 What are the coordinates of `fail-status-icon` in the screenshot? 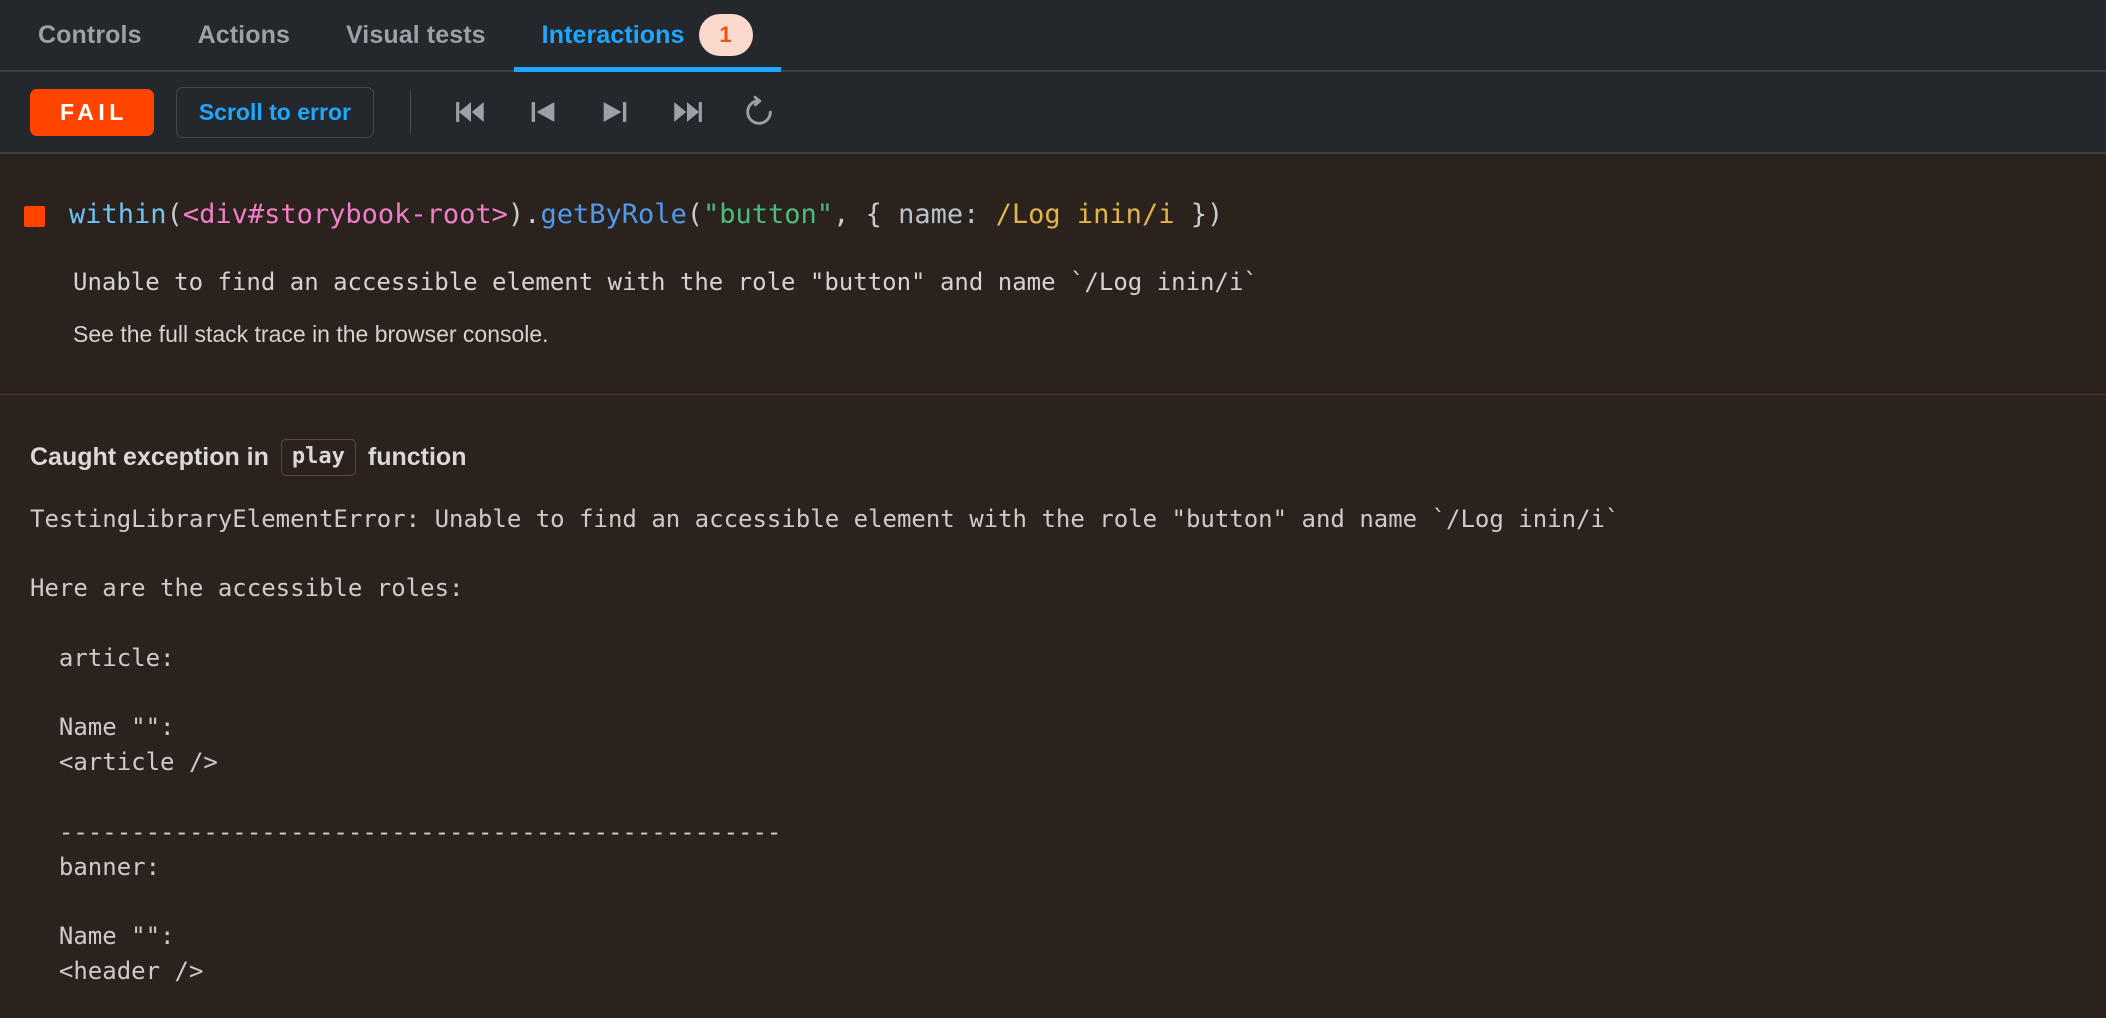 It's located at (34, 216).